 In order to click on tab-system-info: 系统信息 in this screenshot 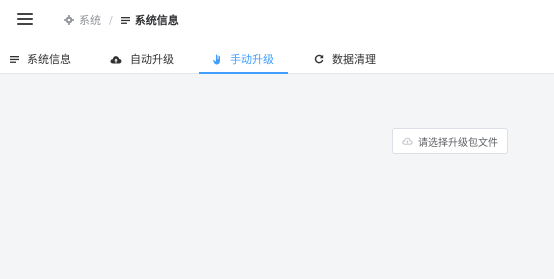, I will do `click(40, 59)`.